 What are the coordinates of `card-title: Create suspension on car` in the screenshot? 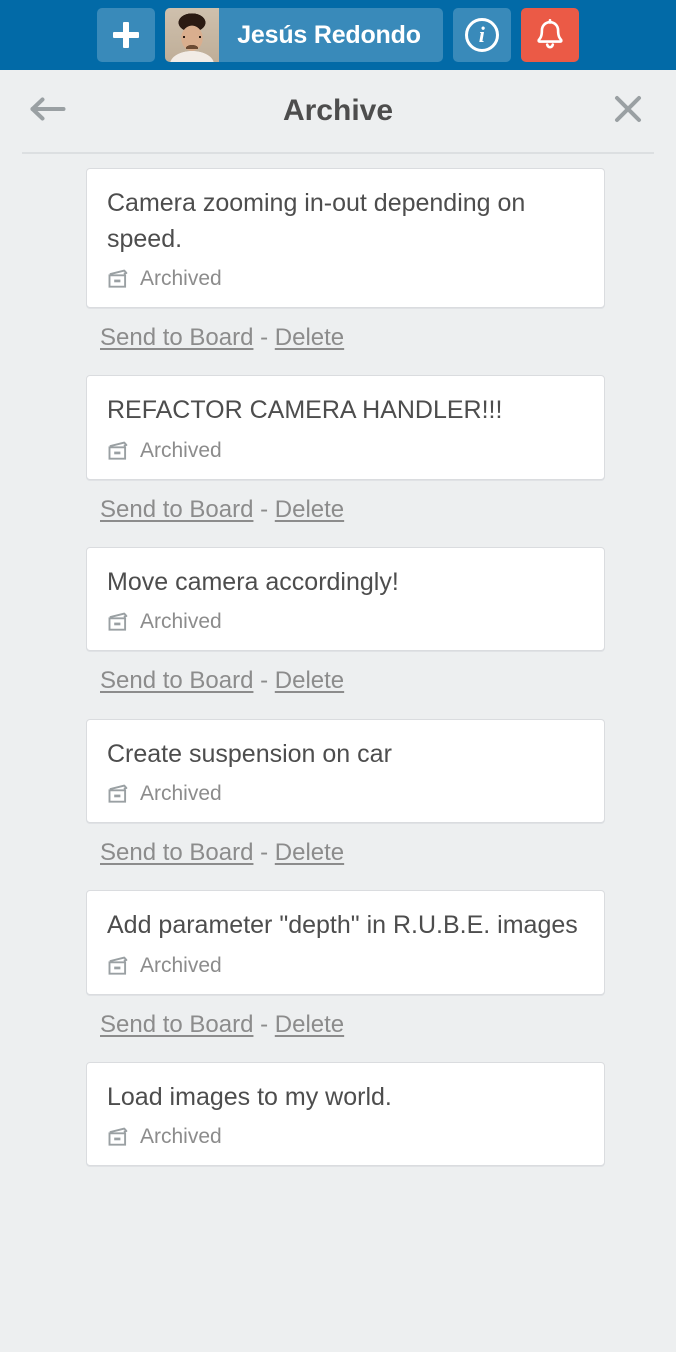 It's located at (249, 753).